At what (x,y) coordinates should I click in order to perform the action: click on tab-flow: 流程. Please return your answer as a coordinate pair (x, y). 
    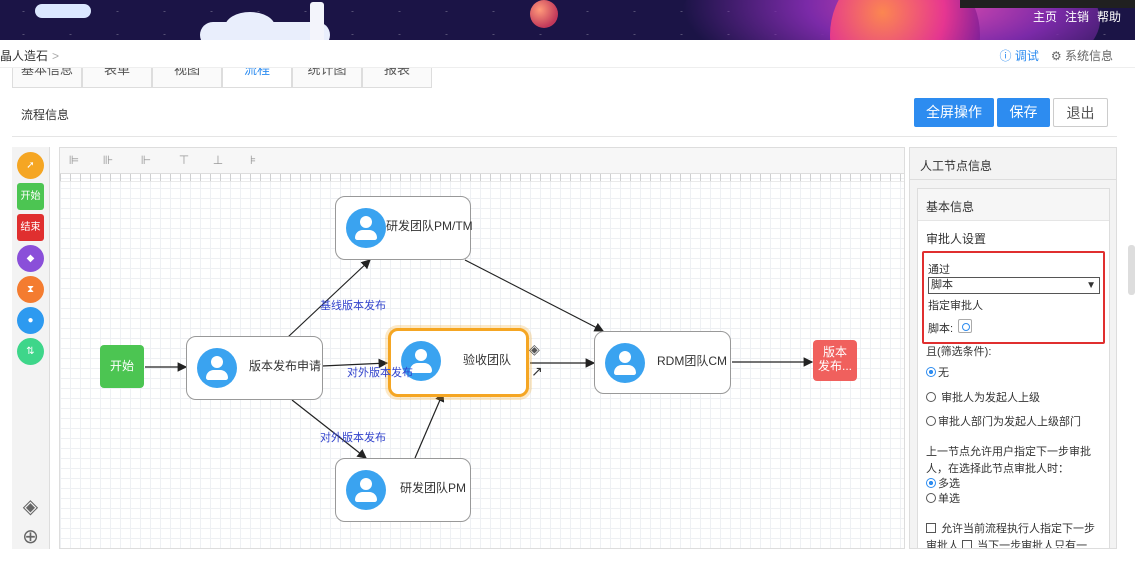
    Looking at the image, I should click on (257, 78).